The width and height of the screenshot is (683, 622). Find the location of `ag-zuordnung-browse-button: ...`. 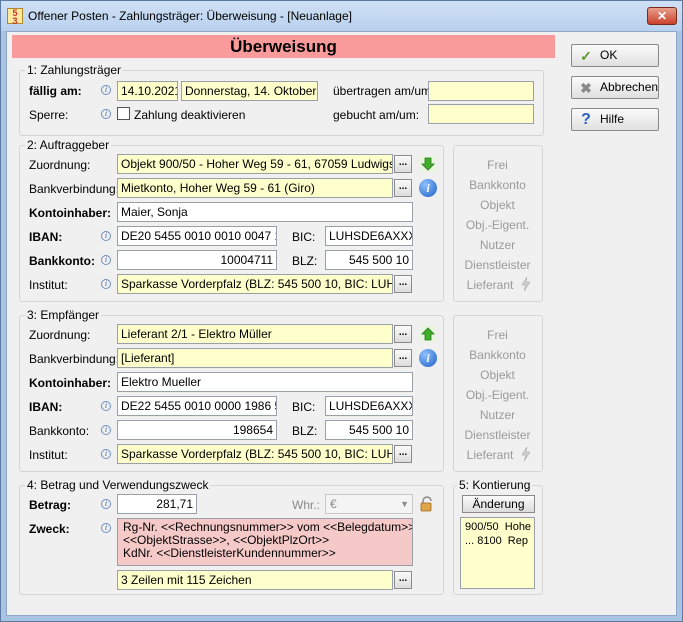

ag-zuordnung-browse-button: ... is located at coordinates (403, 164).